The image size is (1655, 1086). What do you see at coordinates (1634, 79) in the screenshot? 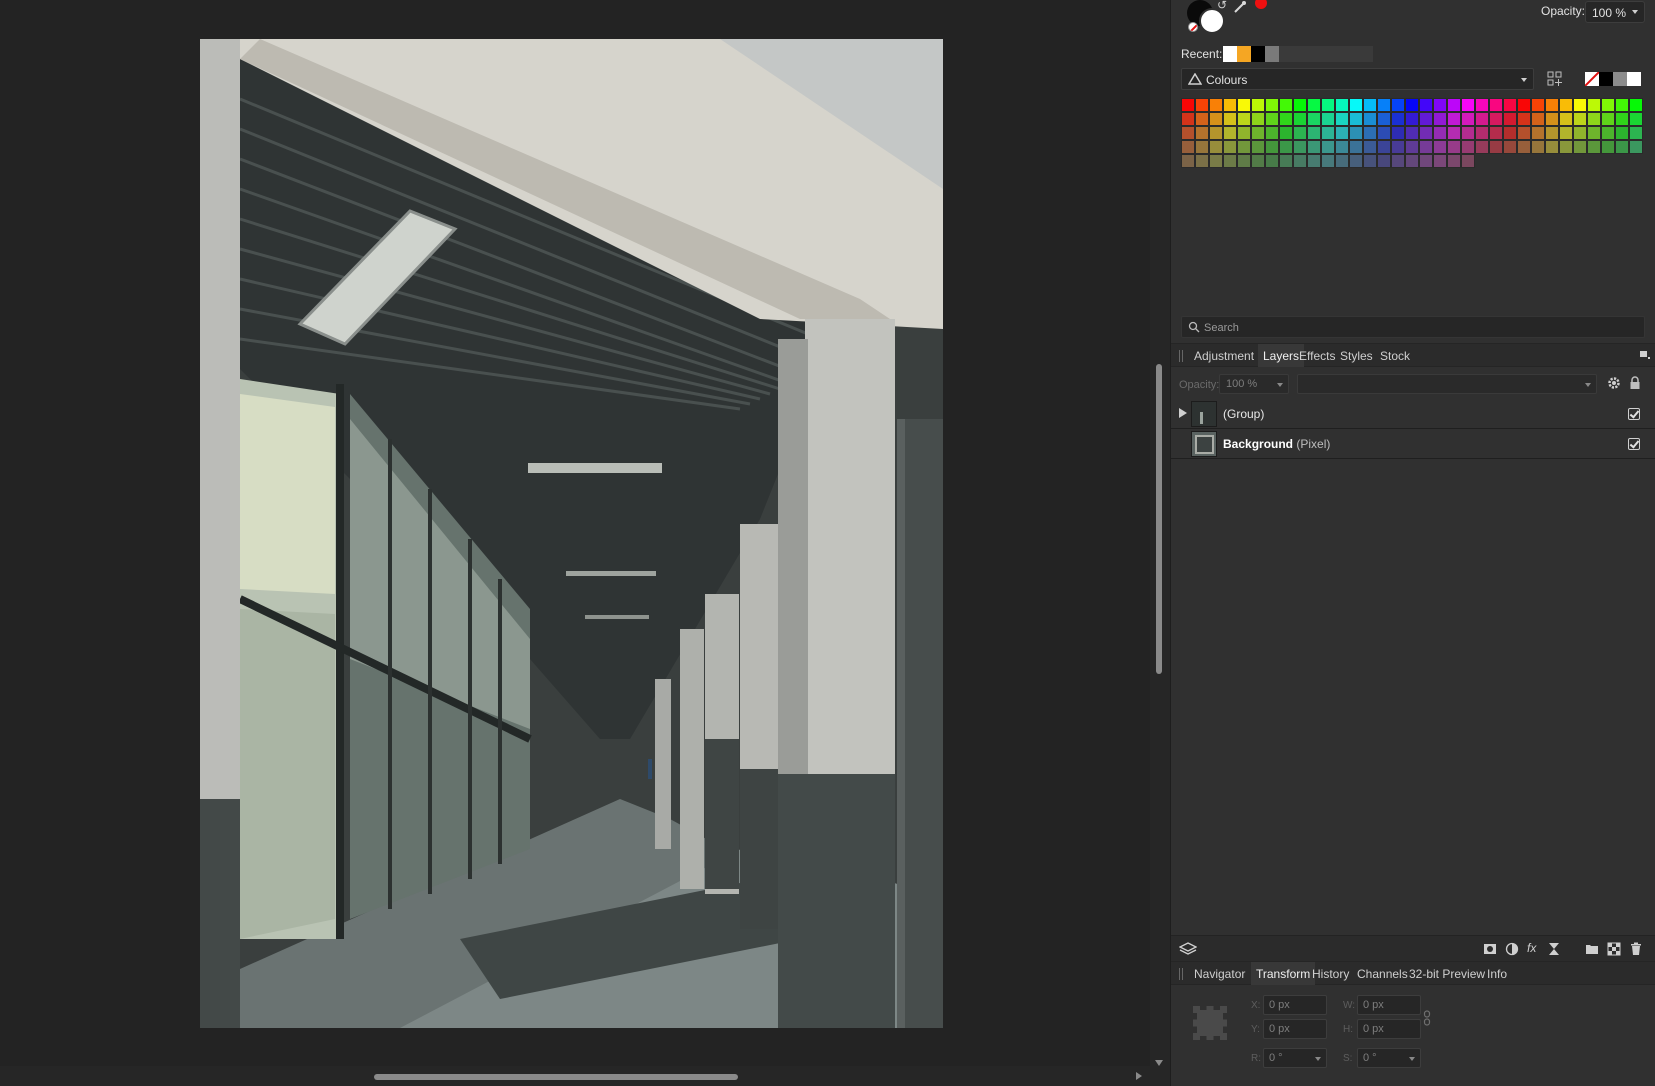
I see `white-swatch` at bounding box center [1634, 79].